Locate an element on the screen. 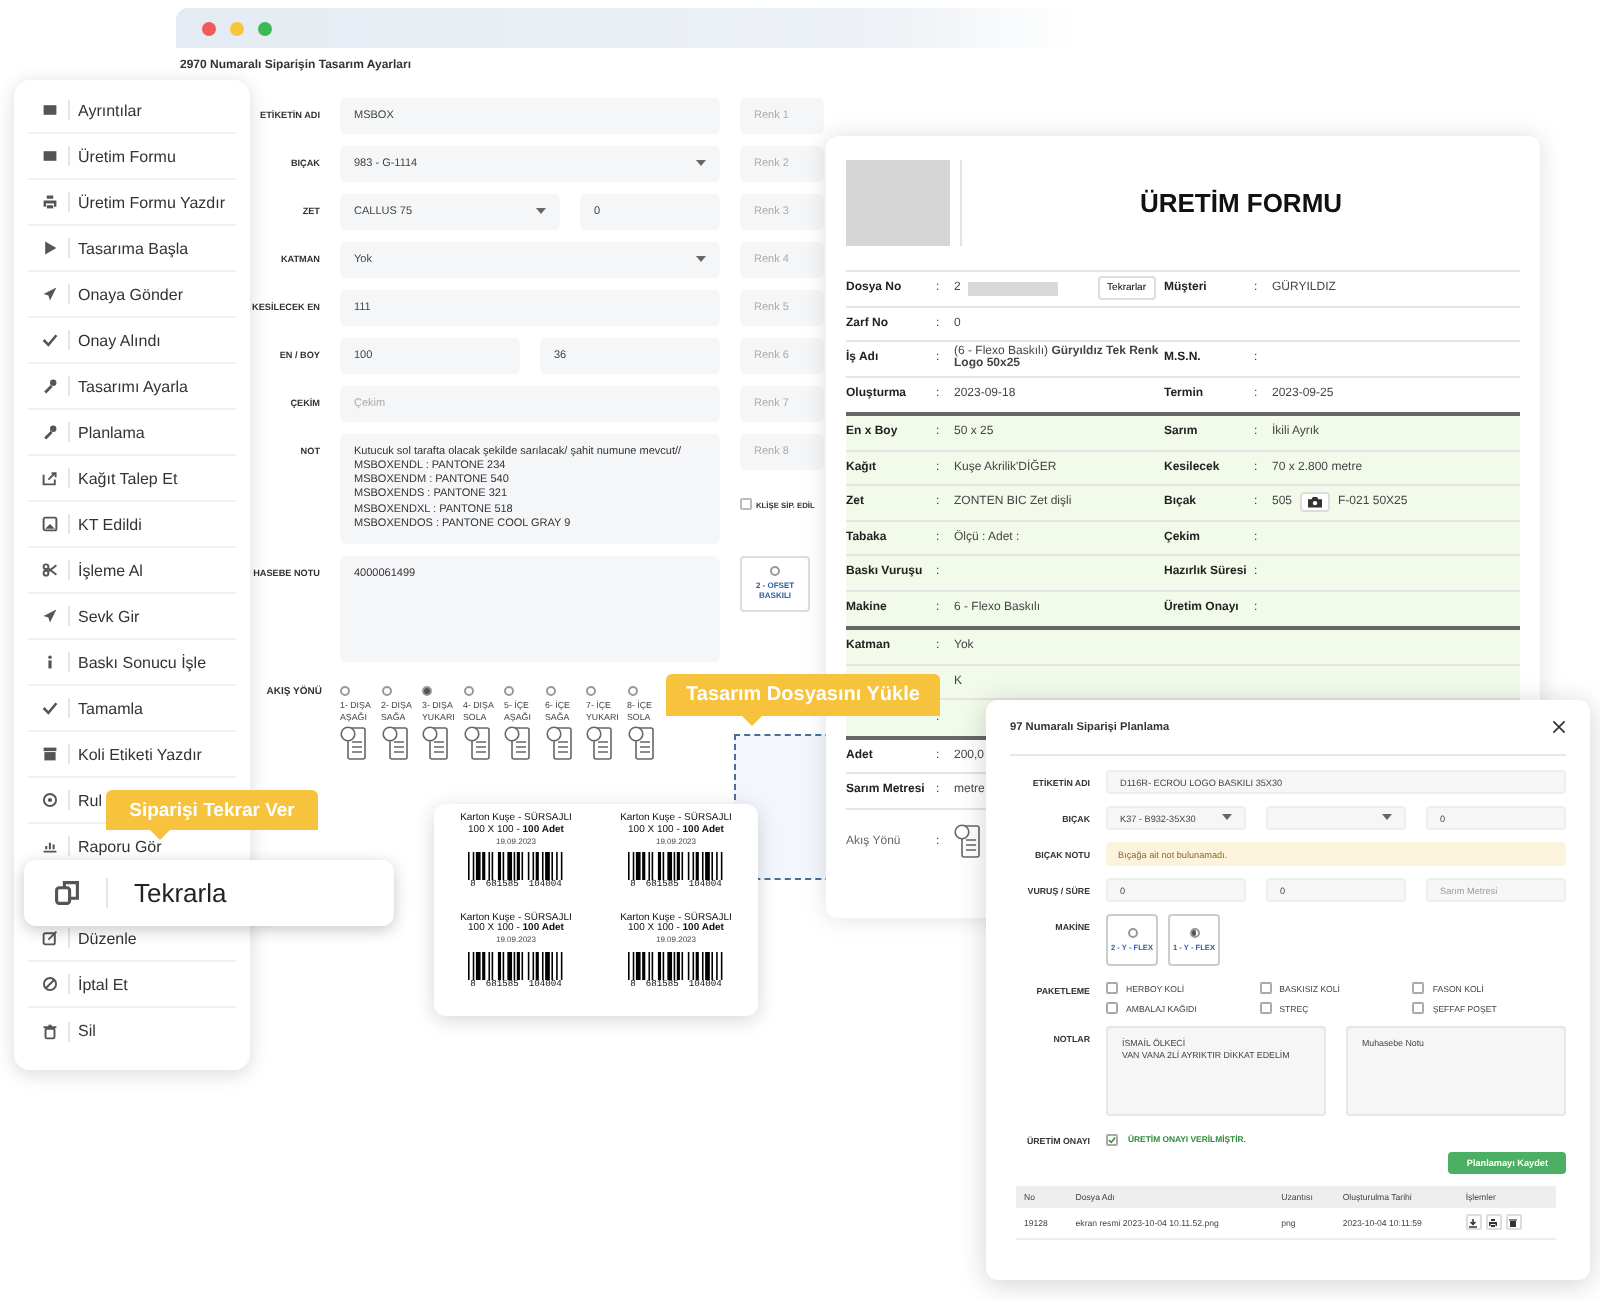  tooltip: Siparişi Tekrar Ver is located at coordinates (212, 815).